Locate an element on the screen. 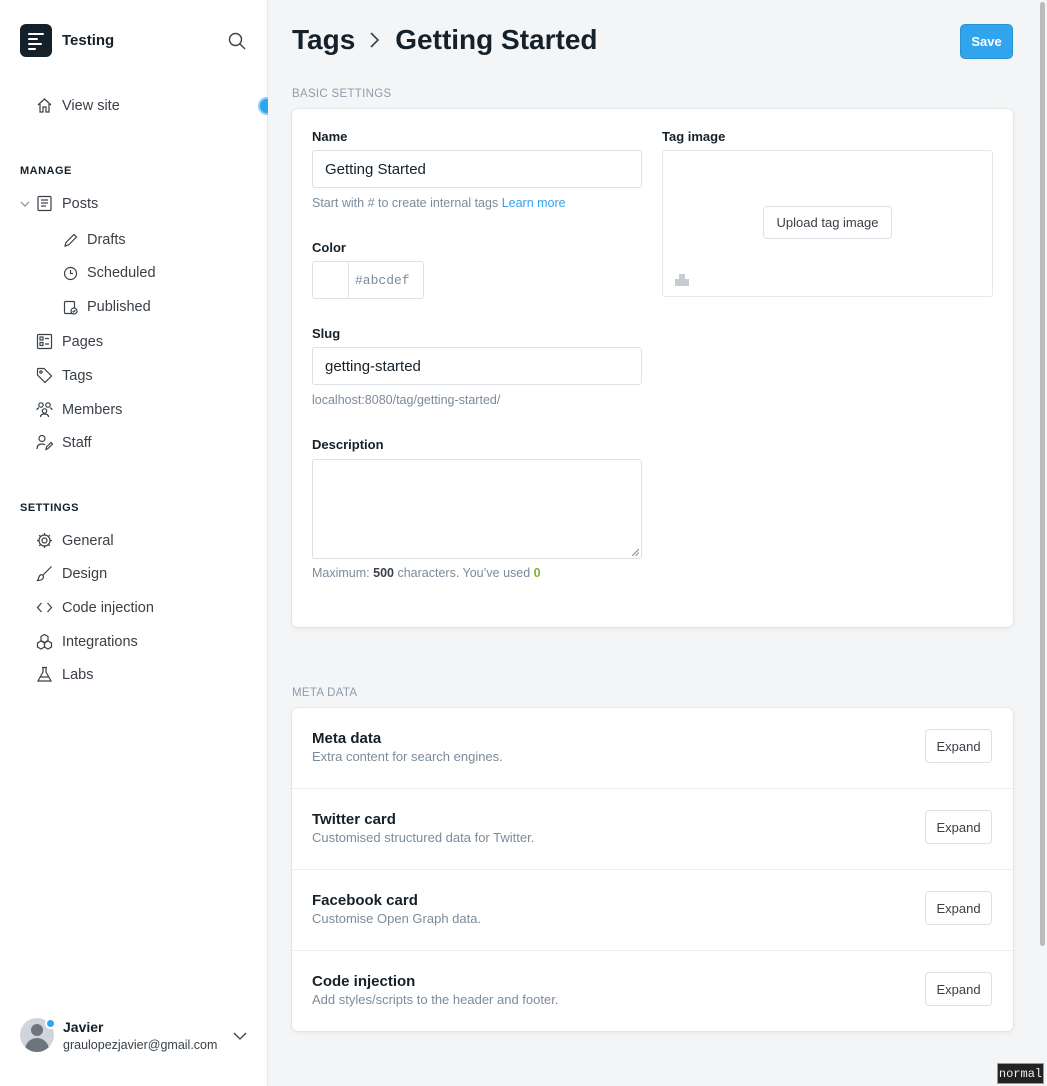  description-label: Description is located at coordinates (348, 444).